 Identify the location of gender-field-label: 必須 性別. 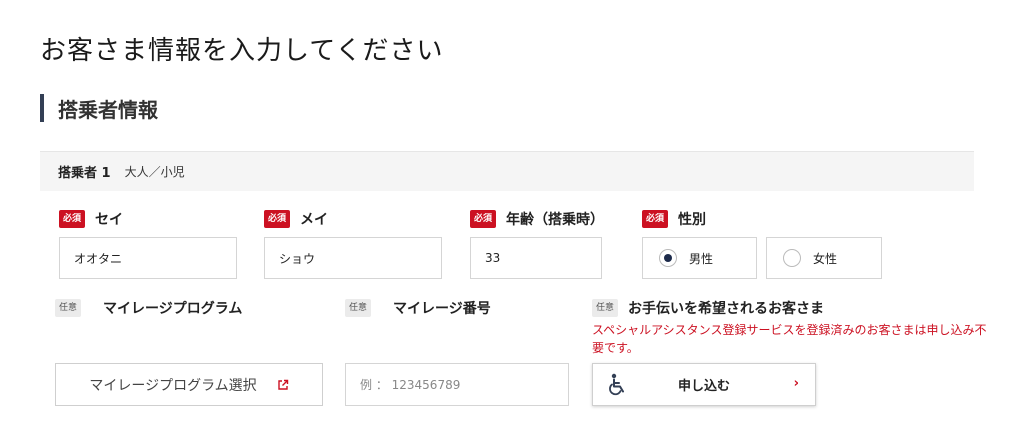
(674, 219).